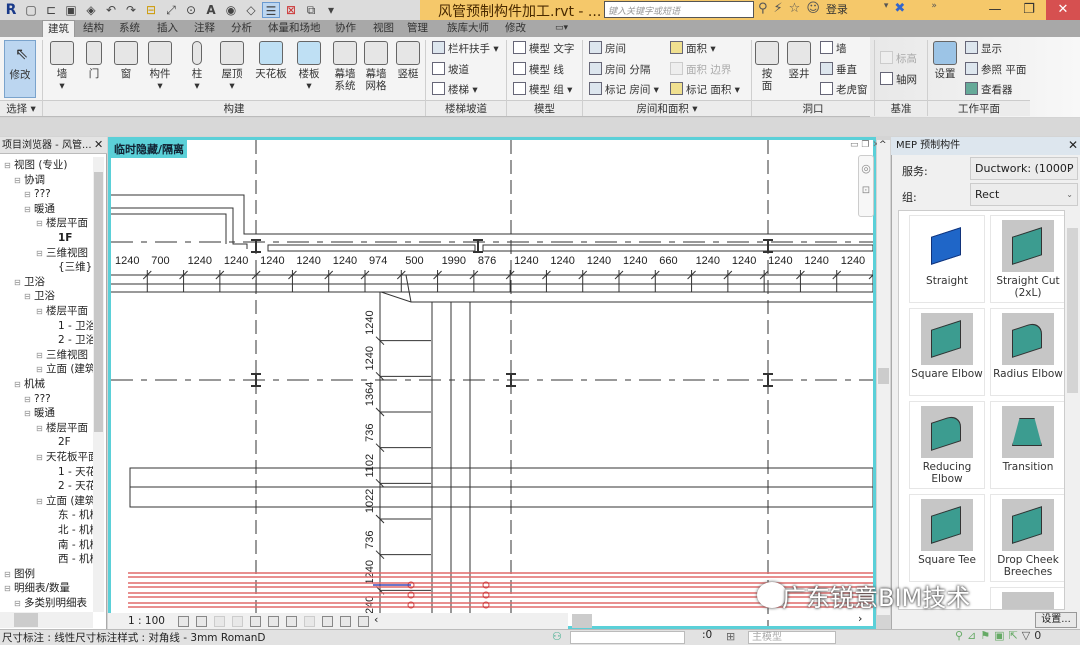  Describe the element at coordinates (730, 636) in the screenshot. I see `design-options-icon: ⊞` at that location.